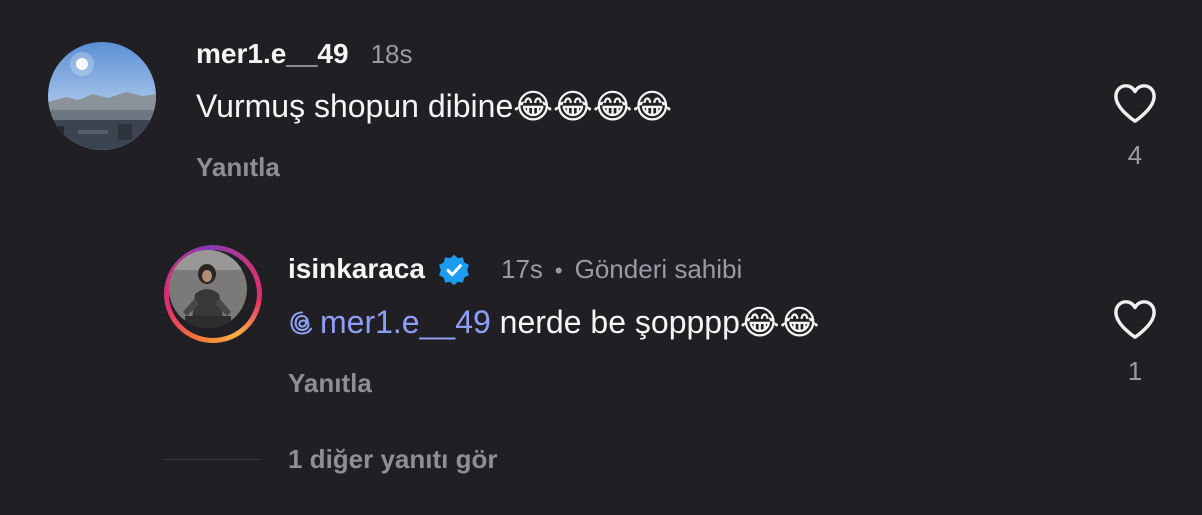 The width and height of the screenshot is (1202, 515). I want to click on thread-divider, so click(212, 459).